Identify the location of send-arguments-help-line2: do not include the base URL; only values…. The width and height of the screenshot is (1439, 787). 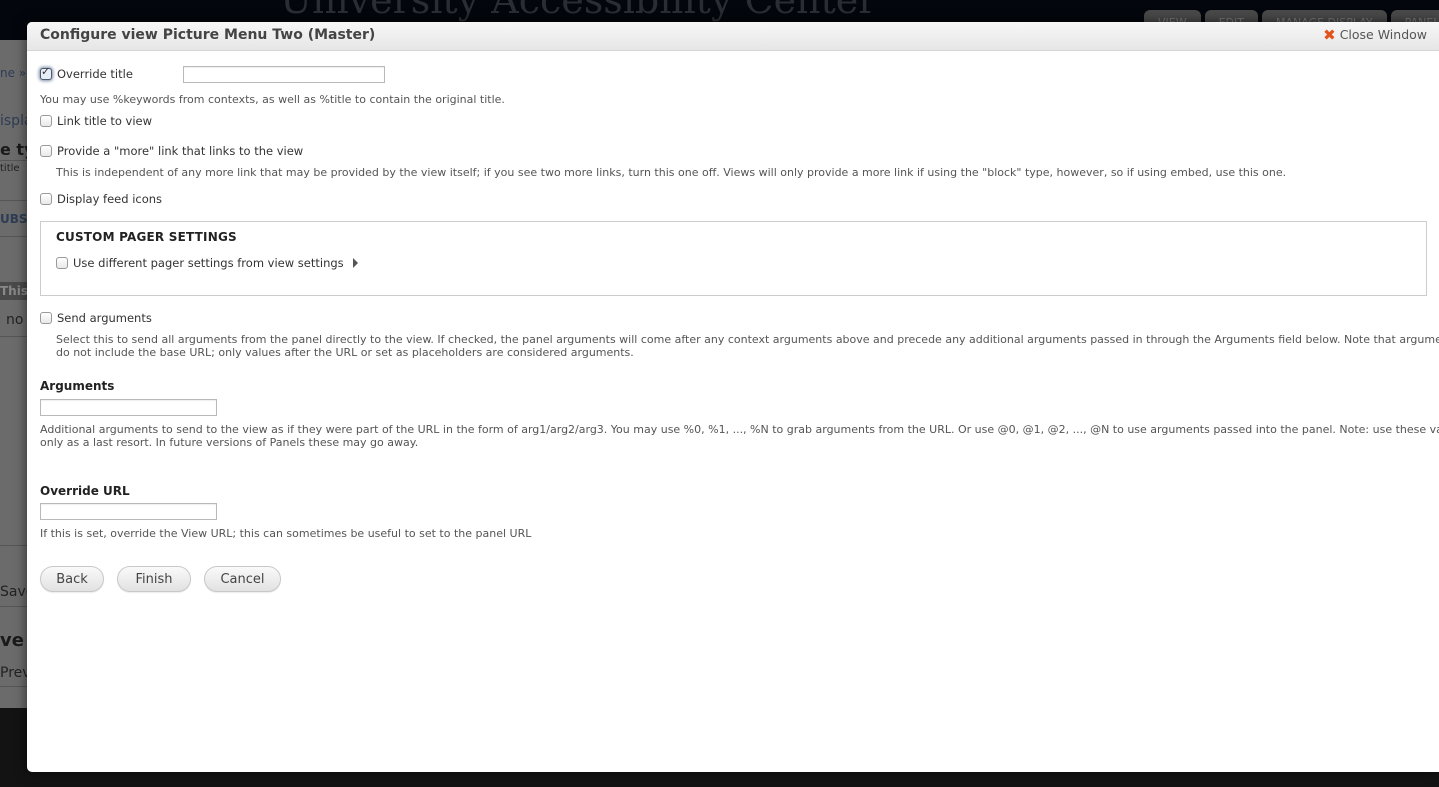
(345, 352).